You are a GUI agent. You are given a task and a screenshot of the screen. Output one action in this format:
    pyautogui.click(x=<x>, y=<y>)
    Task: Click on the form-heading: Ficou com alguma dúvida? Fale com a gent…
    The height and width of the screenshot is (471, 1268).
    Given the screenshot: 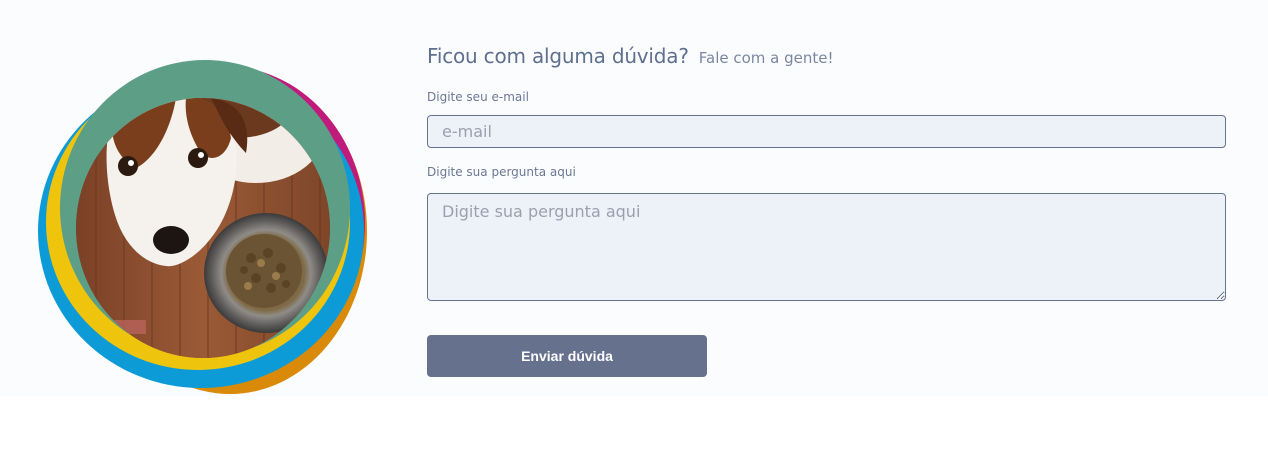 What is the action you would take?
    pyautogui.click(x=826, y=59)
    